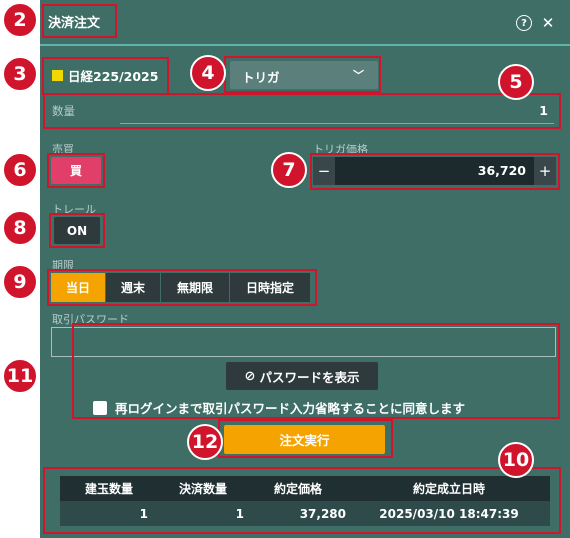 The width and height of the screenshot is (570, 538). I want to click on annotation-box-execute, so click(305, 438).